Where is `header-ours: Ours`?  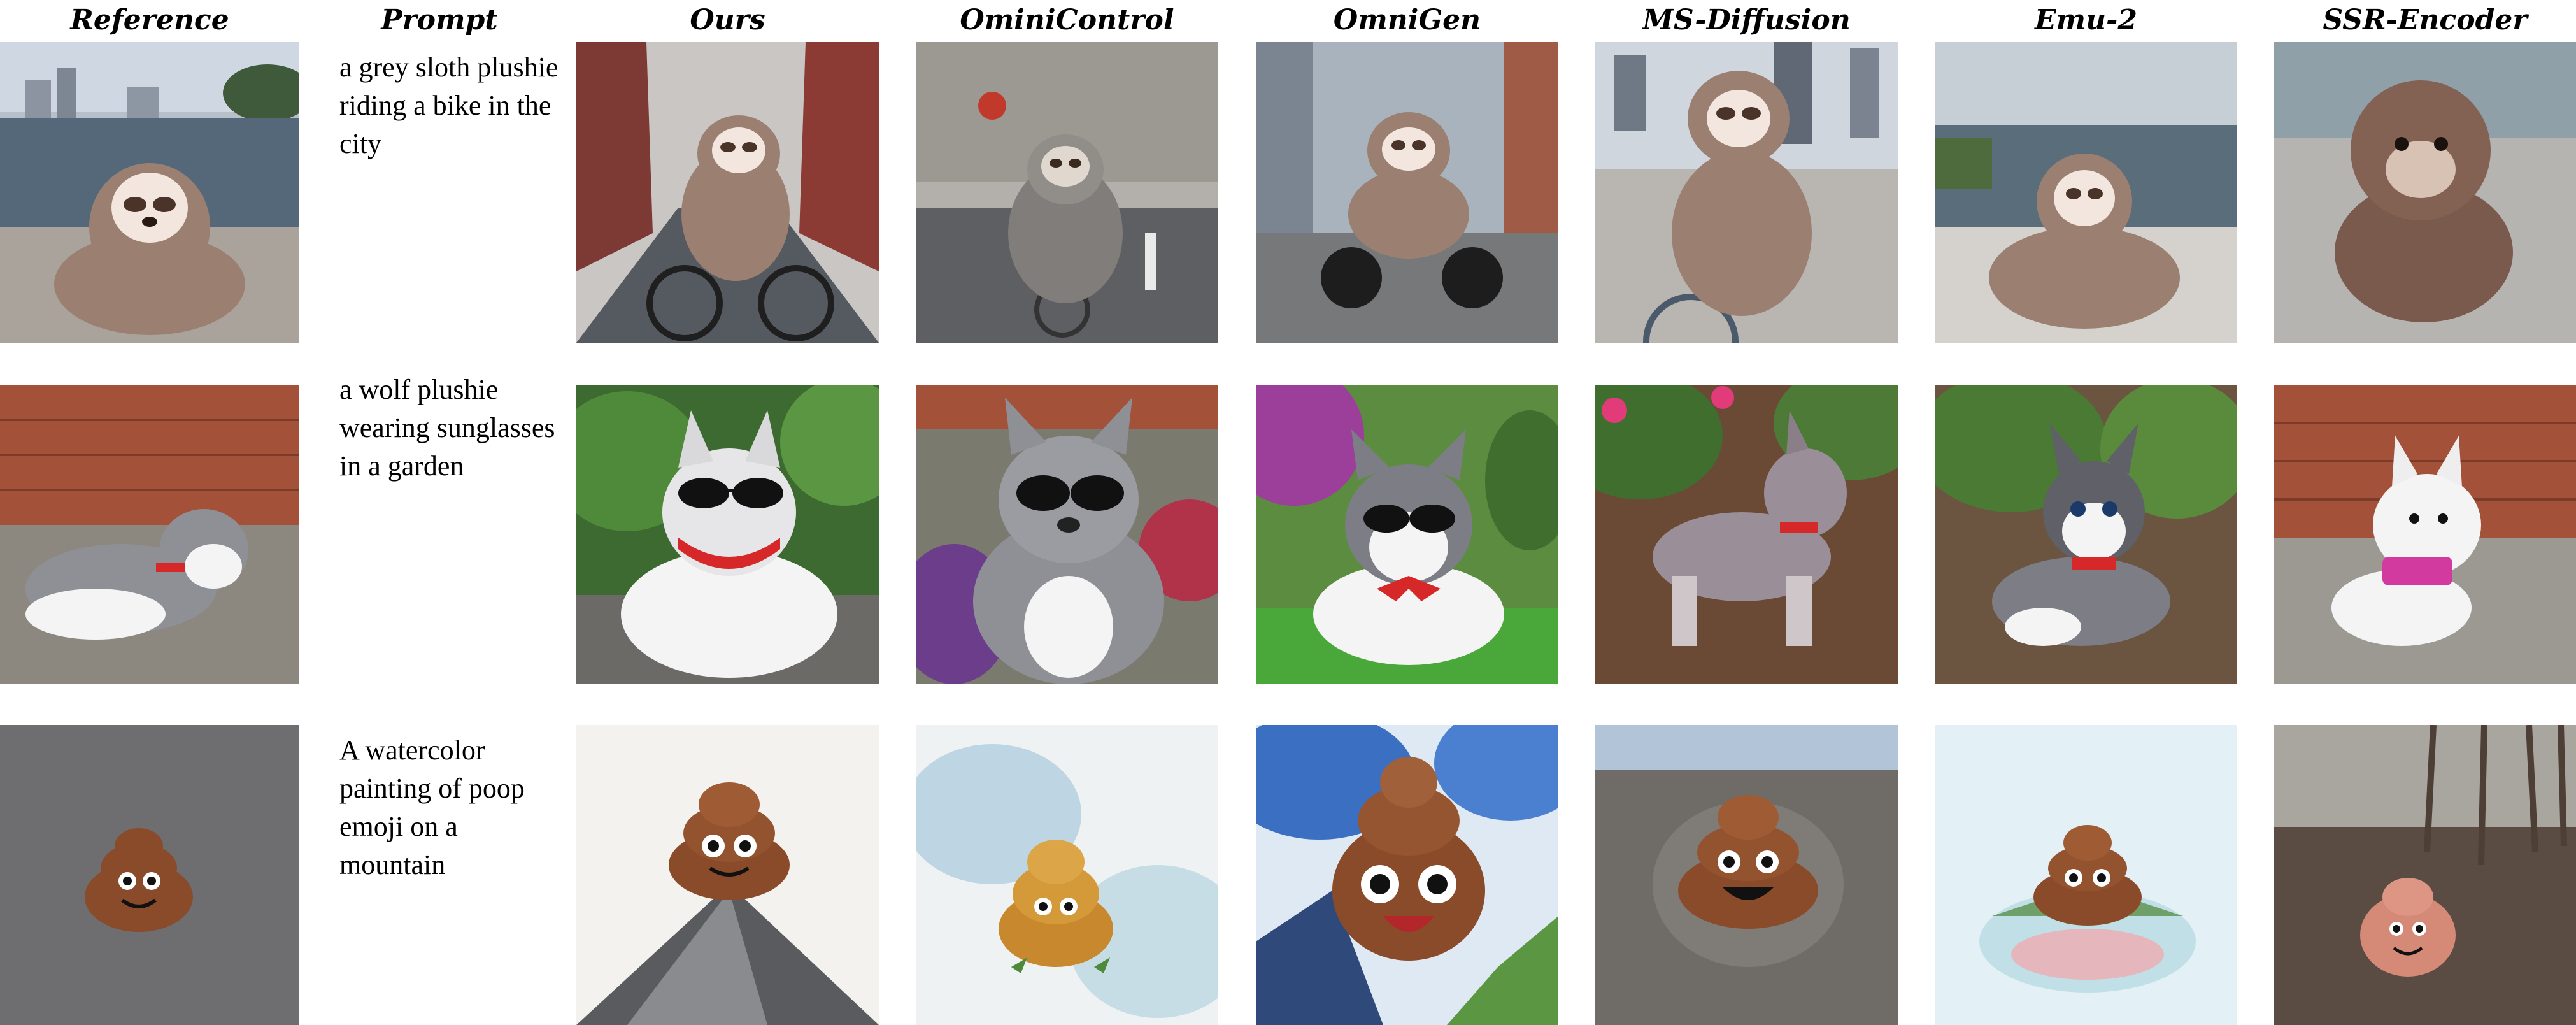
header-ours: Ours is located at coordinates (727, 20).